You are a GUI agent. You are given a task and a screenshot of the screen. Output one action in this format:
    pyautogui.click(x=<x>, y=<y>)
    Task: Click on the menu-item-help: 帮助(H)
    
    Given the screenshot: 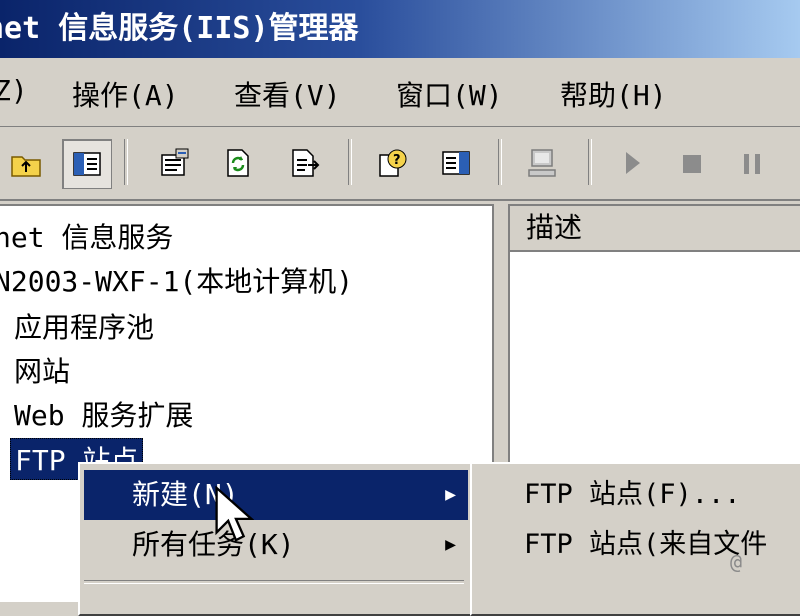 What is the action you would take?
    pyautogui.click(x=613, y=94)
    